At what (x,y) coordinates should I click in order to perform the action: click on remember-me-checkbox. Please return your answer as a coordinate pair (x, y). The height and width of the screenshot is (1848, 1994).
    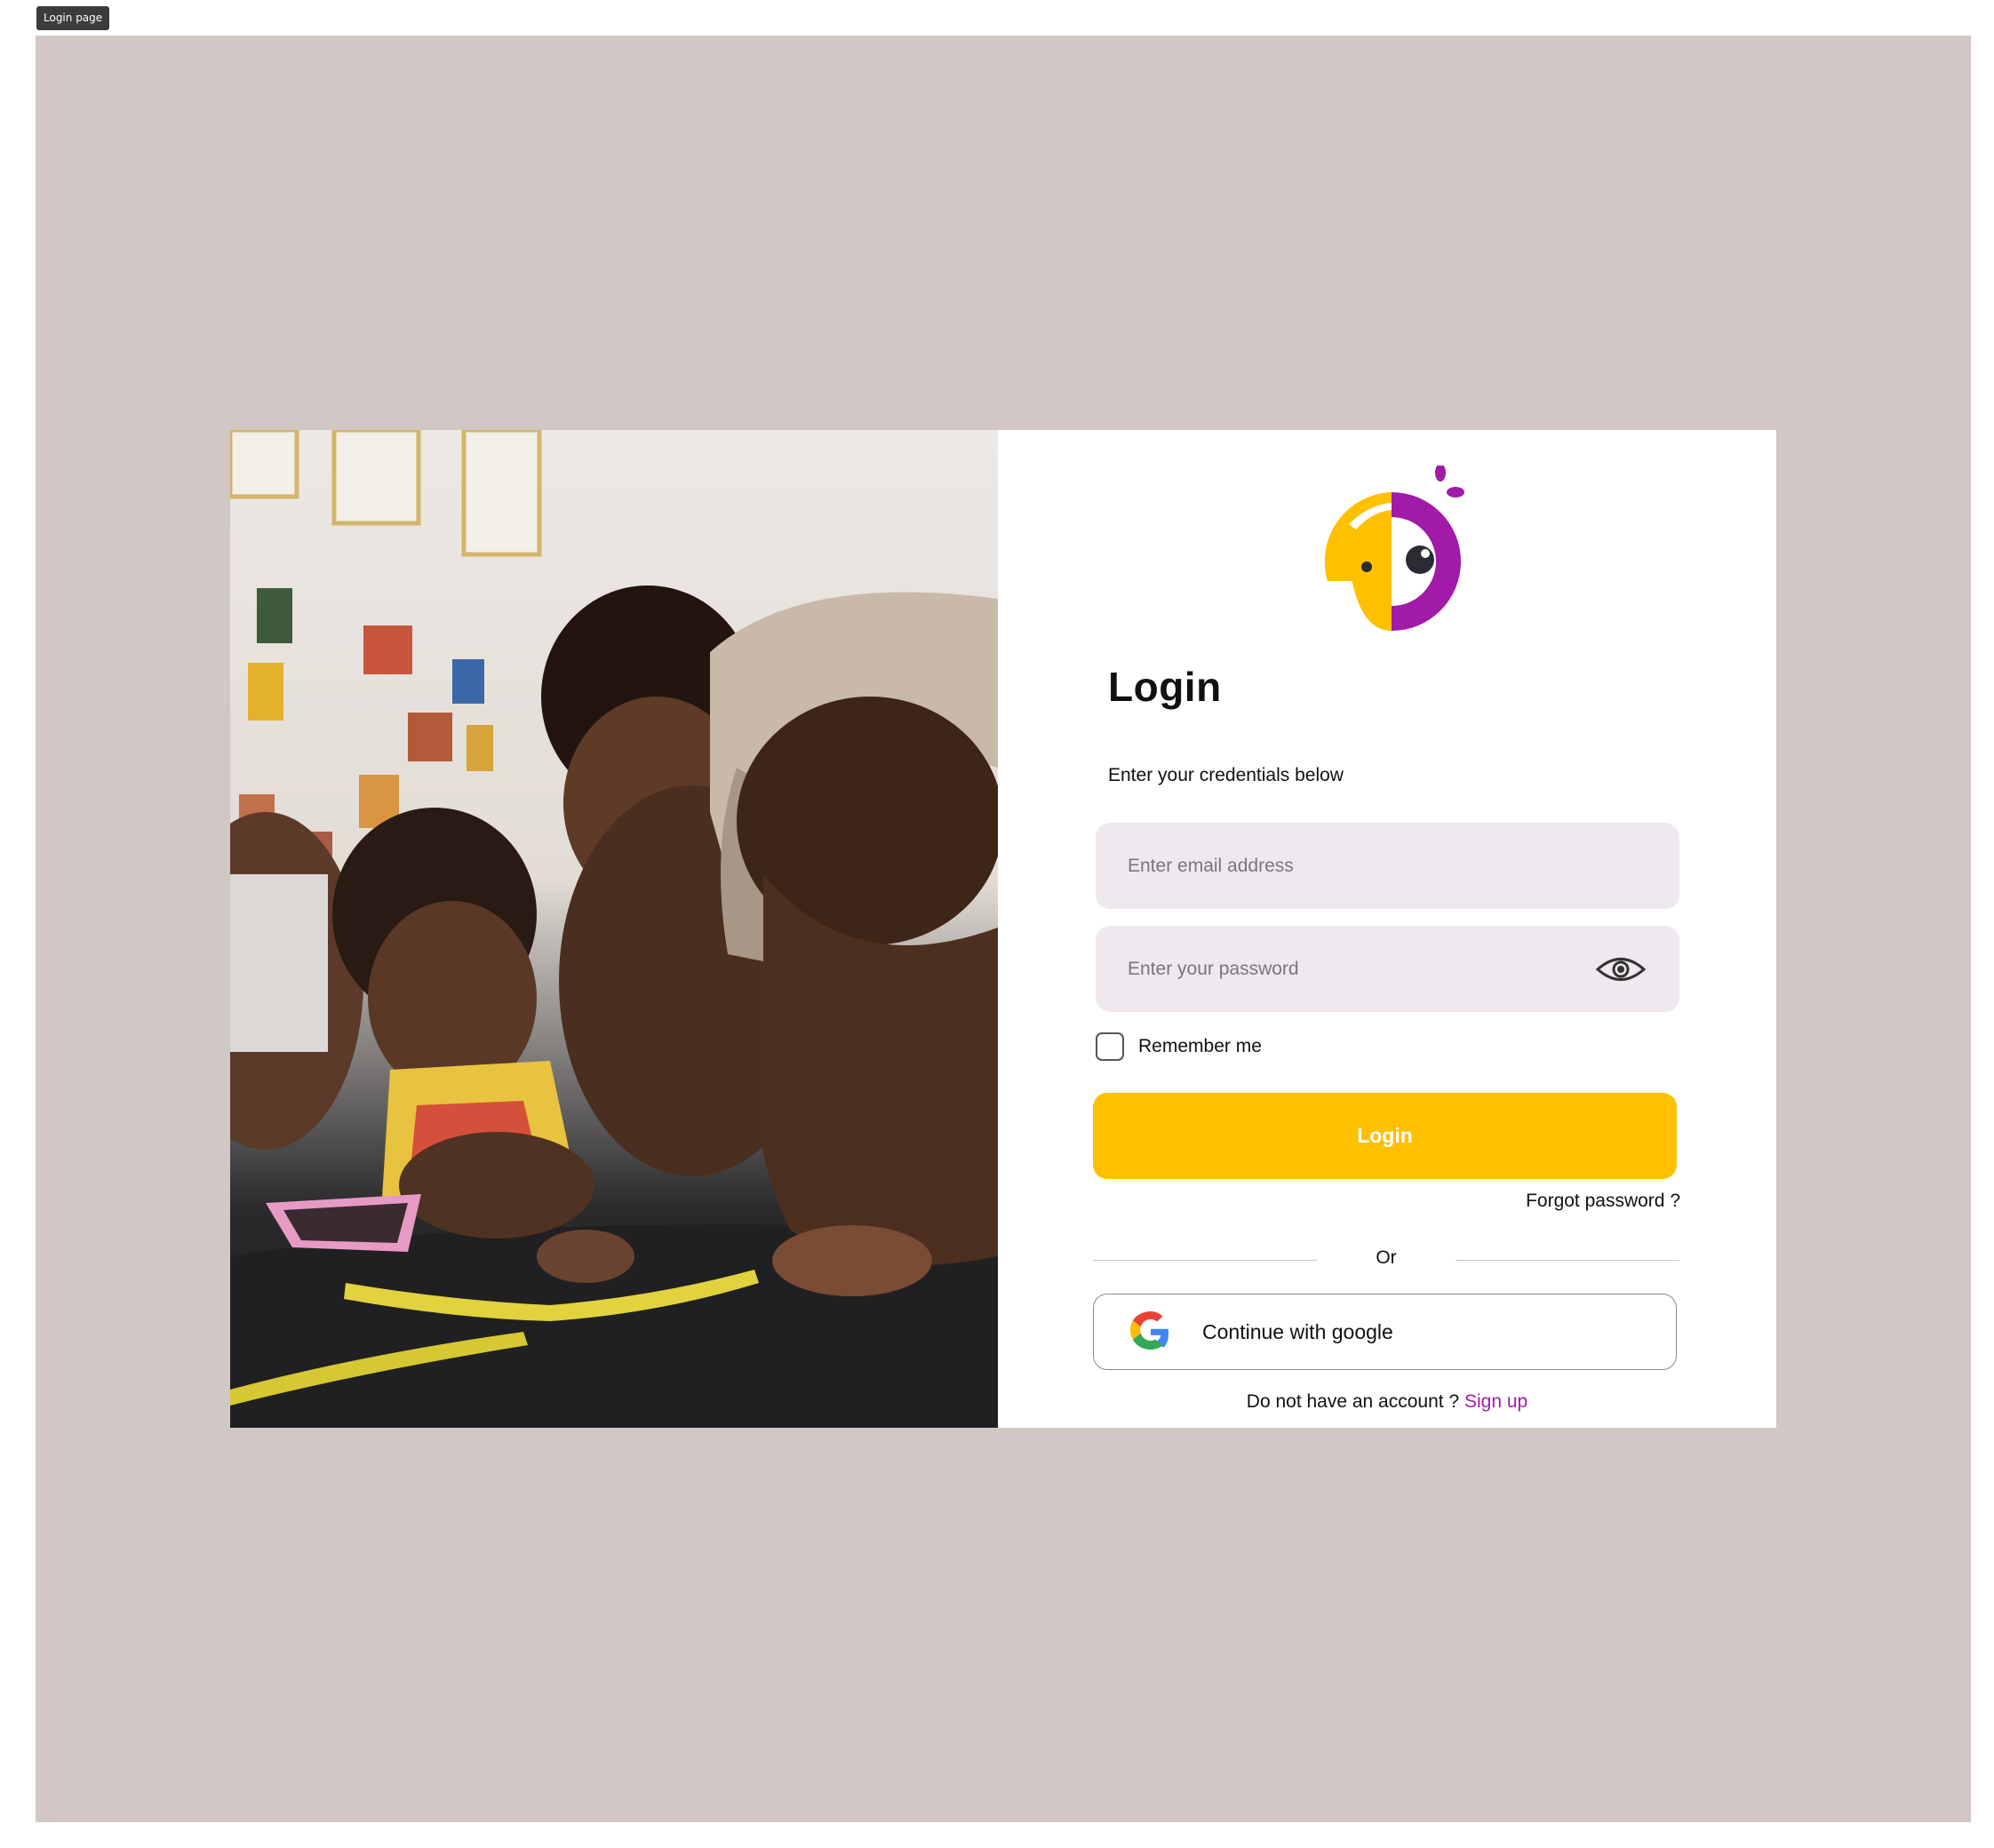
    Looking at the image, I should click on (1110, 1046).